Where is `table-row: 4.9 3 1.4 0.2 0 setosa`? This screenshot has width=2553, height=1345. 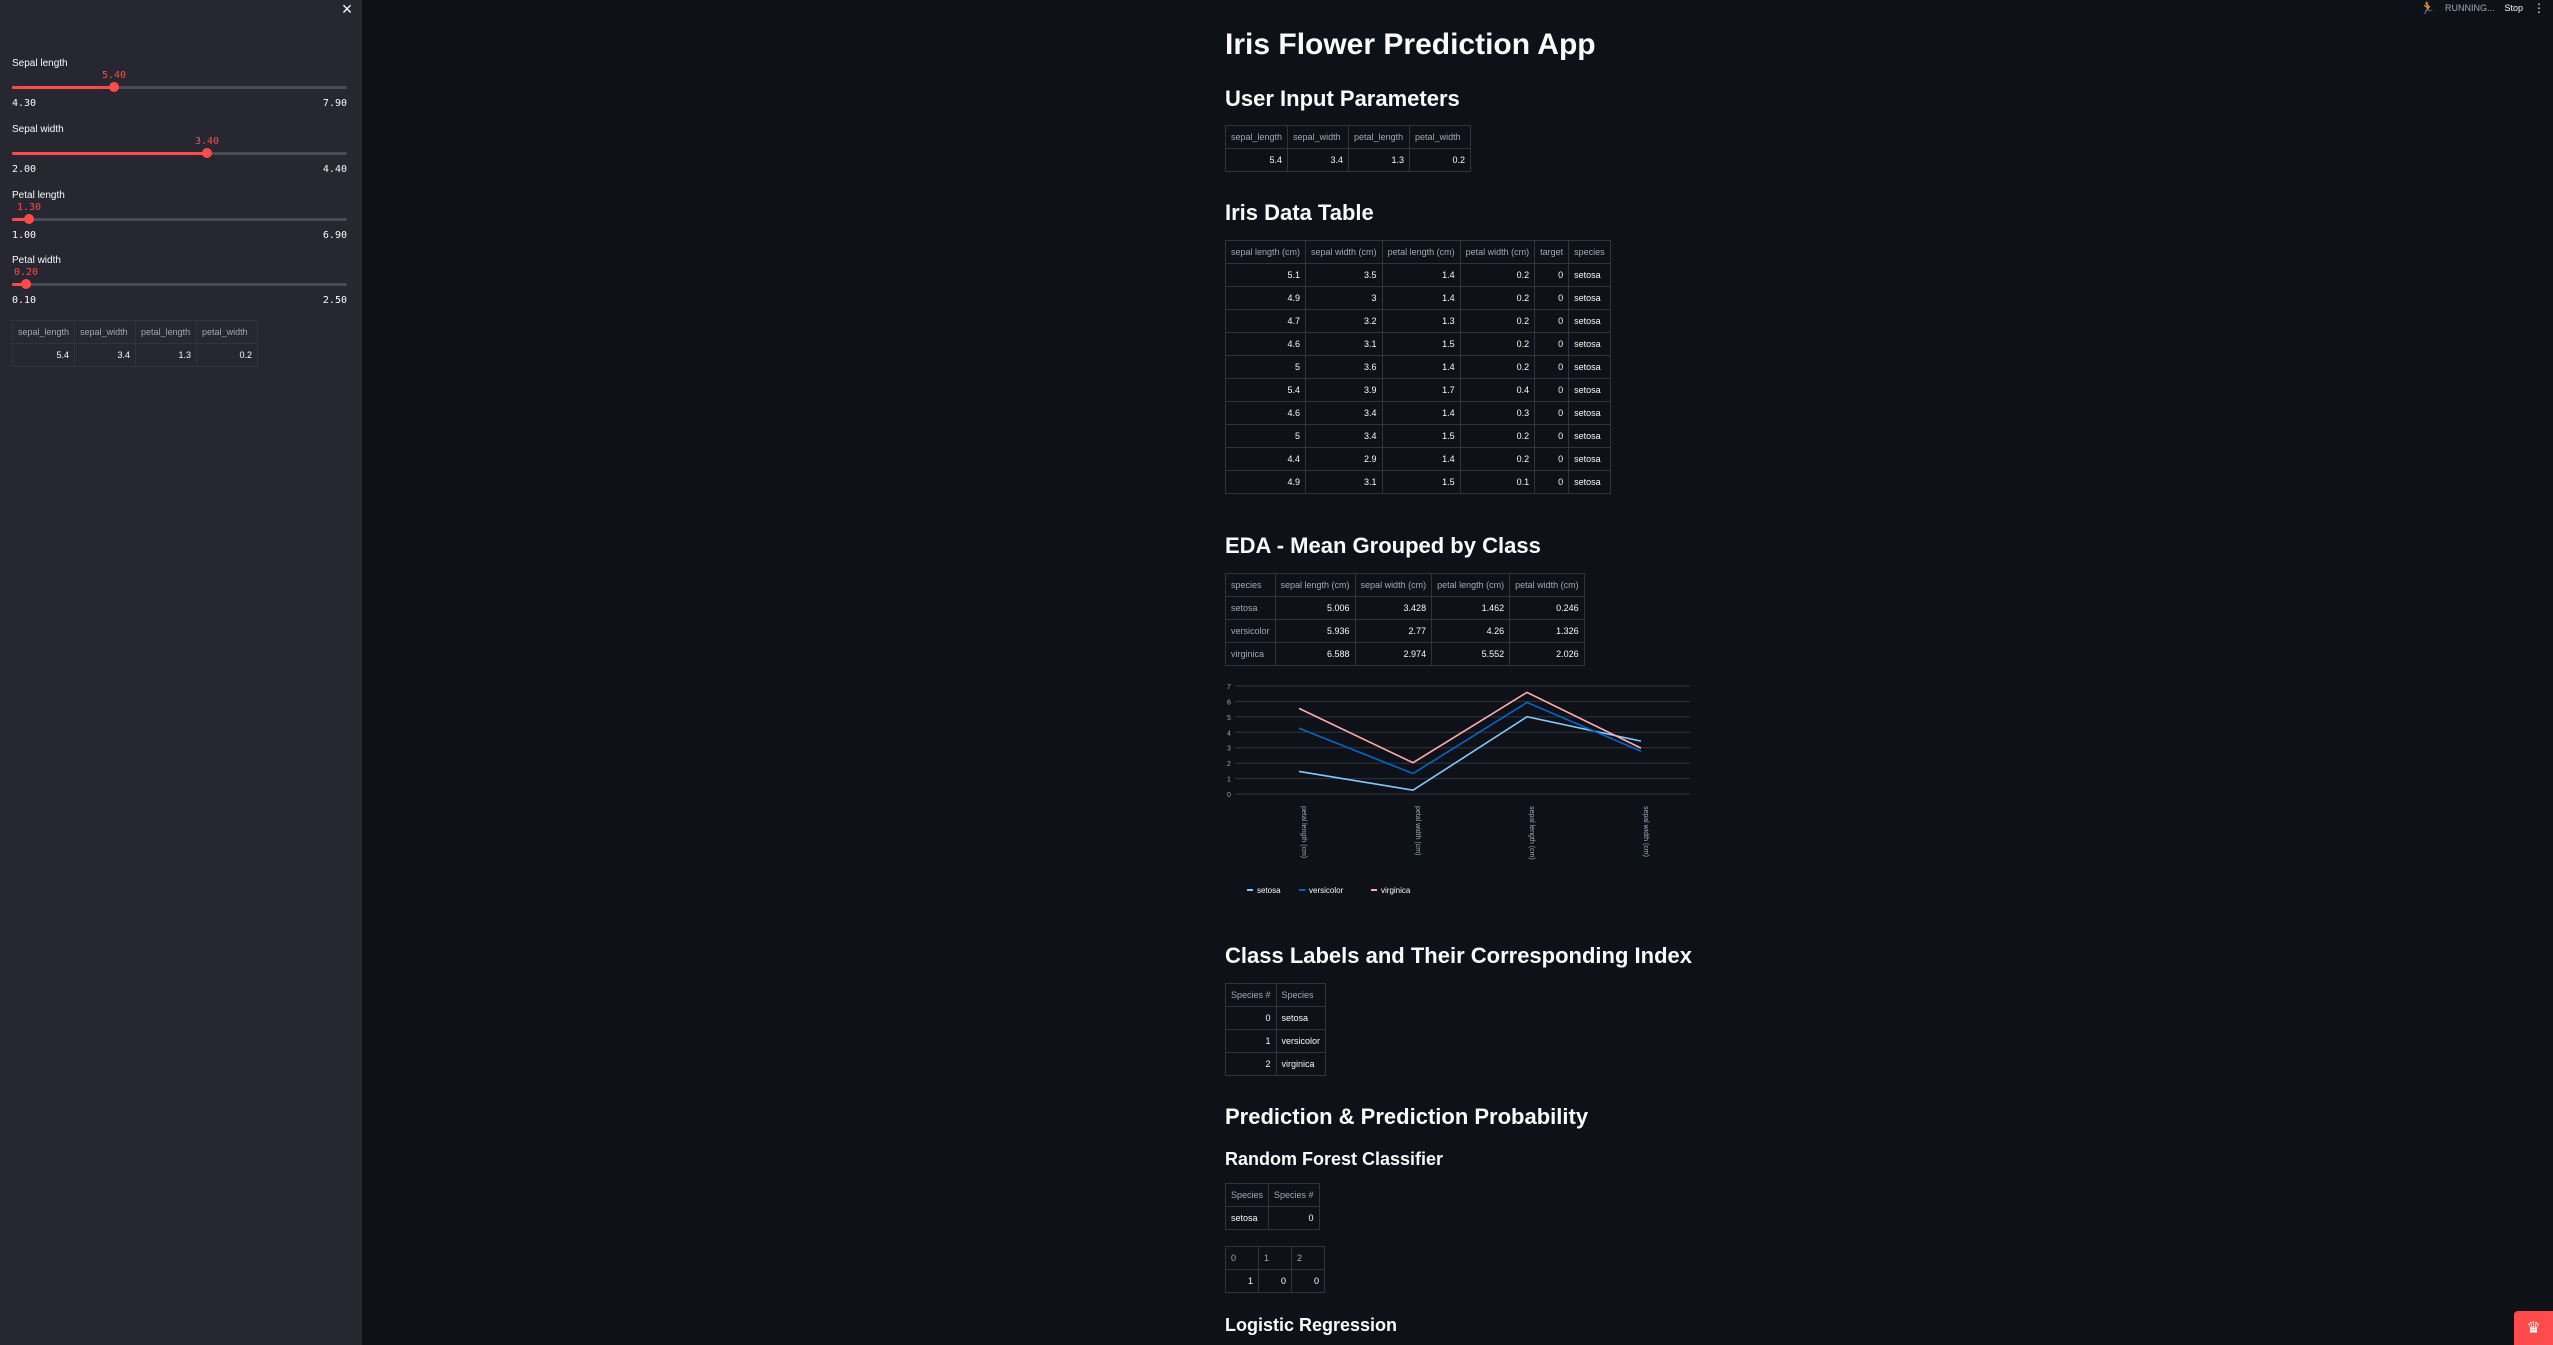
table-row: 4.9 3 1.4 0.2 0 setosa is located at coordinates (1417, 298).